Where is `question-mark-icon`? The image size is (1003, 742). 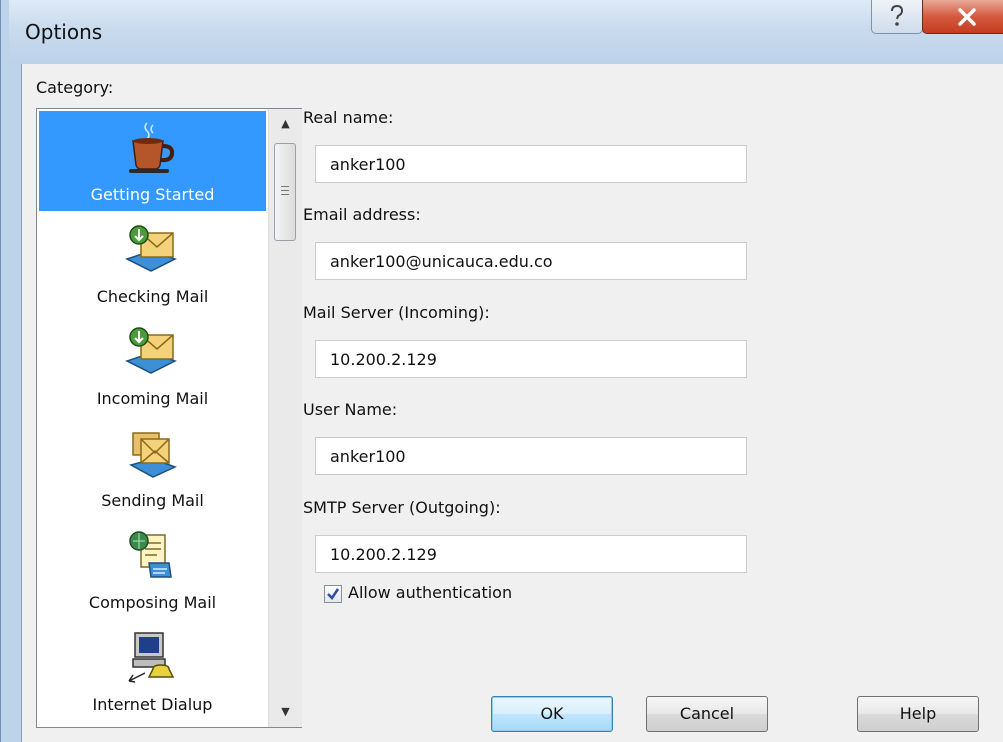 question-mark-icon is located at coordinates (897, 15).